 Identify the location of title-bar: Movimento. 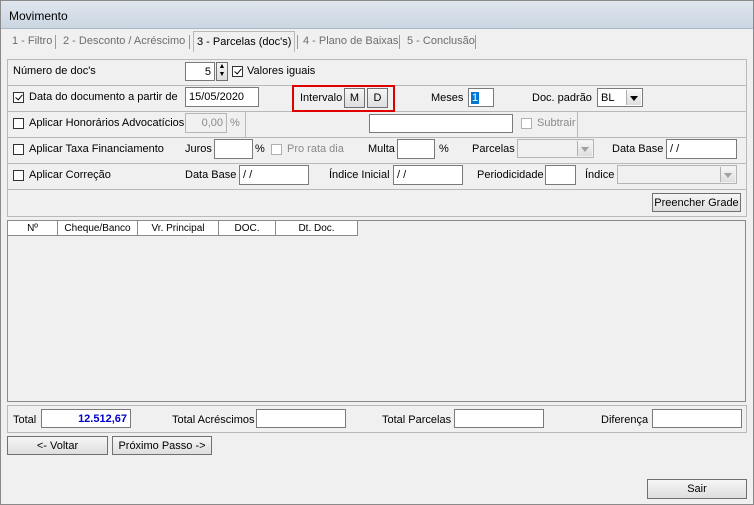
(377, 15).